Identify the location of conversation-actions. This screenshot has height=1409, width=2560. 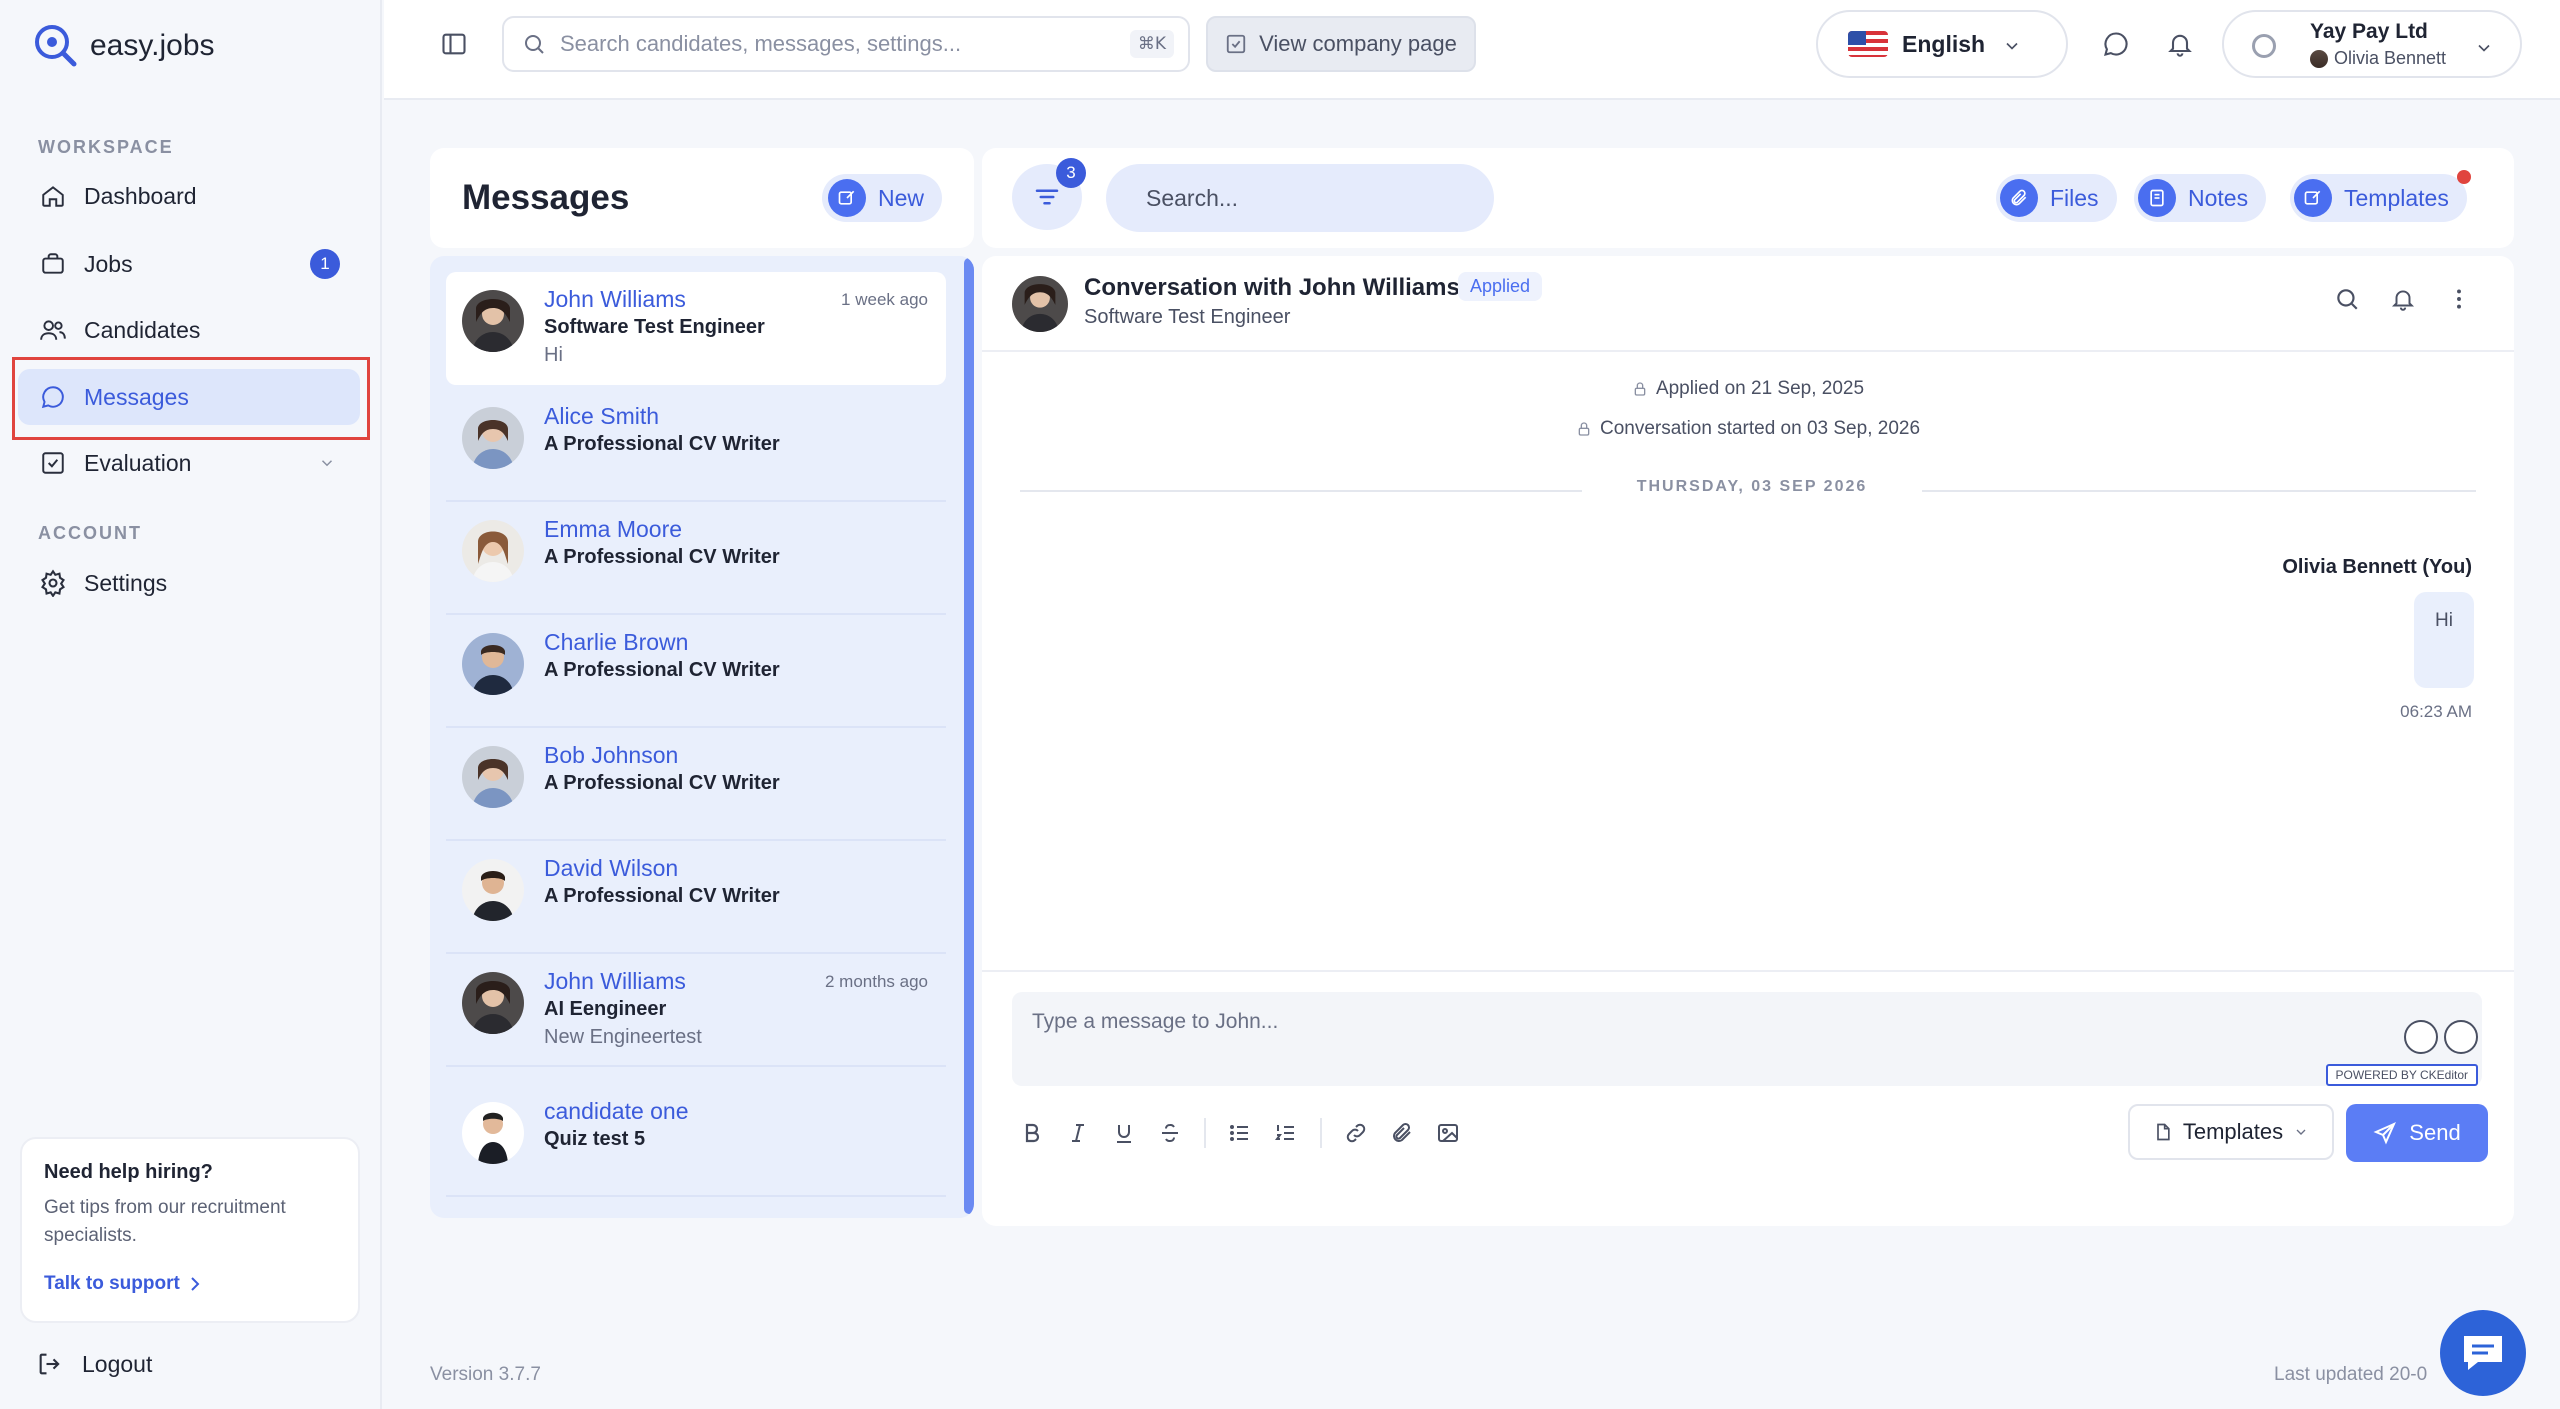
(2403, 299).